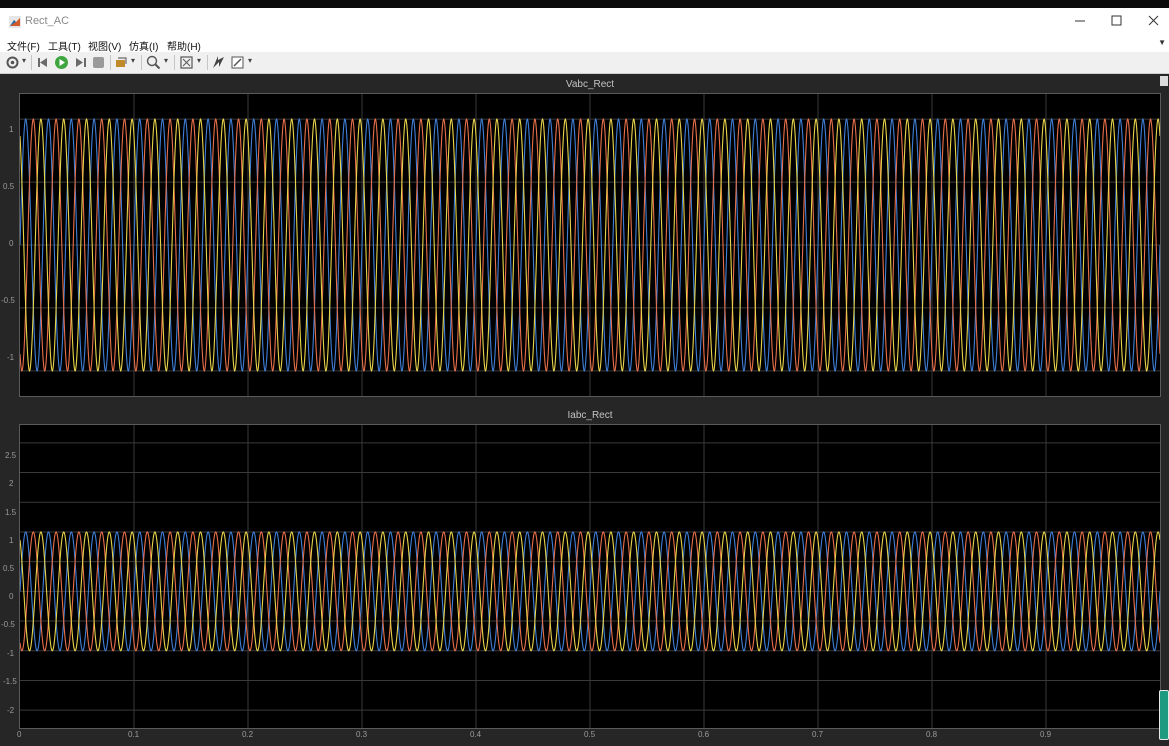 The height and width of the screenshot is (746, 1169). I want to click on step-forward-icon, so click(80, 62).